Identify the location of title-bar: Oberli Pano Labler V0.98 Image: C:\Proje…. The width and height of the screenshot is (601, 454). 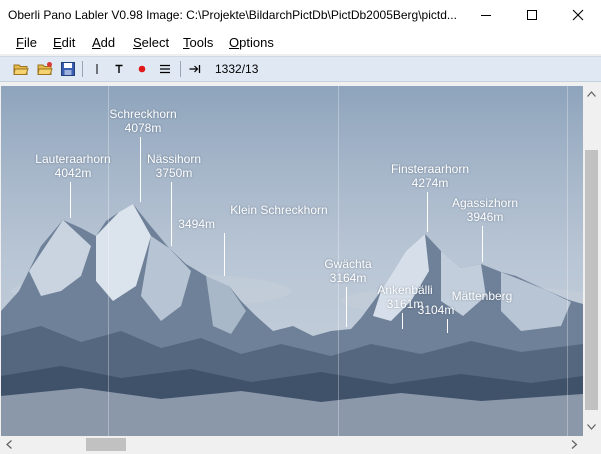
(300, 15).